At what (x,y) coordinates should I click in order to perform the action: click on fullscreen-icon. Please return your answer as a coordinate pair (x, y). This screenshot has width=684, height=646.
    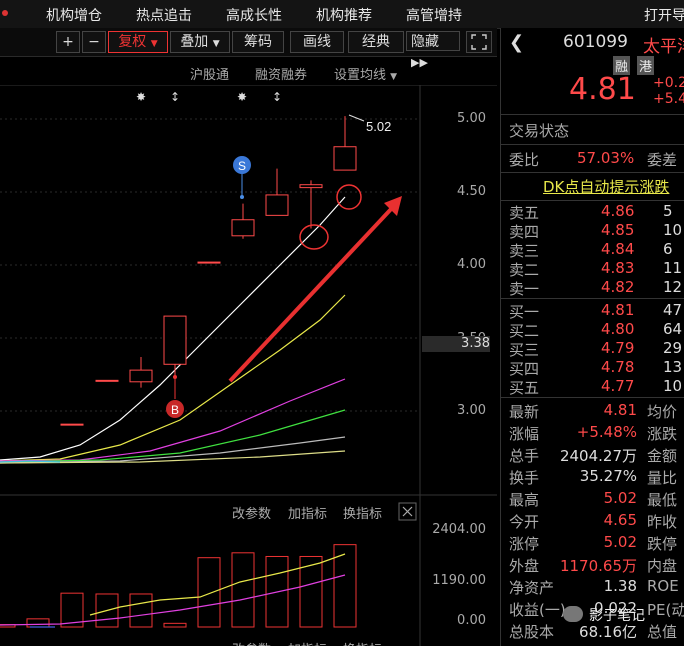
    Looking at the image, I should click on (479, 42).